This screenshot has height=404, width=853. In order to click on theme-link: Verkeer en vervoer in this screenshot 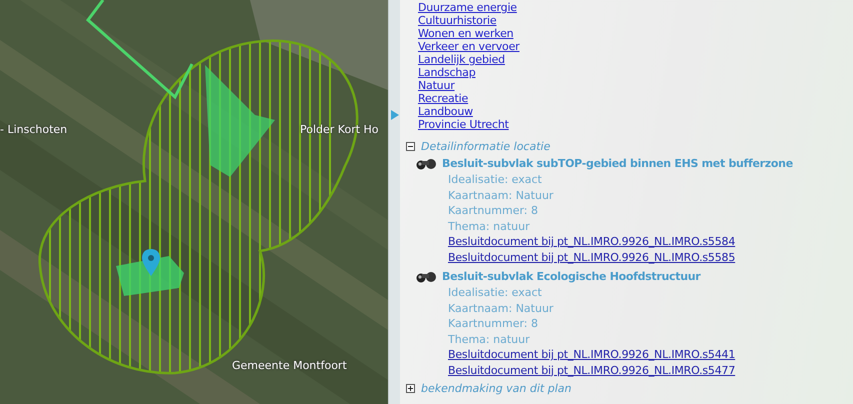, I will do `click(469, 46)`.